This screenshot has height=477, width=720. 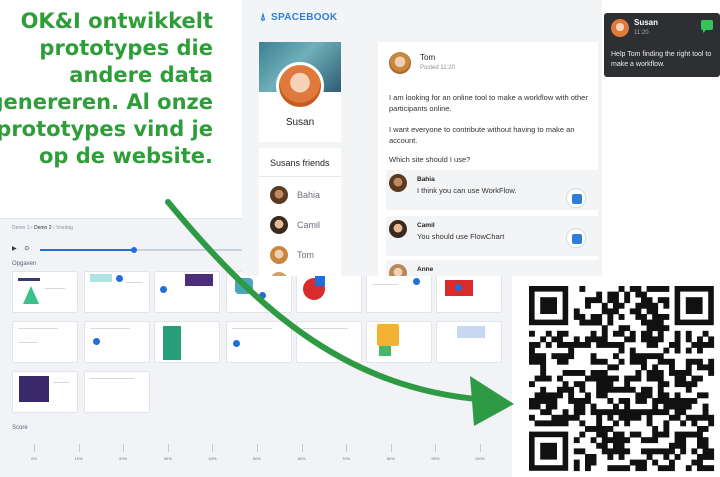 I want to click on score-tick-label: 40%, so click(x=212, y=458).